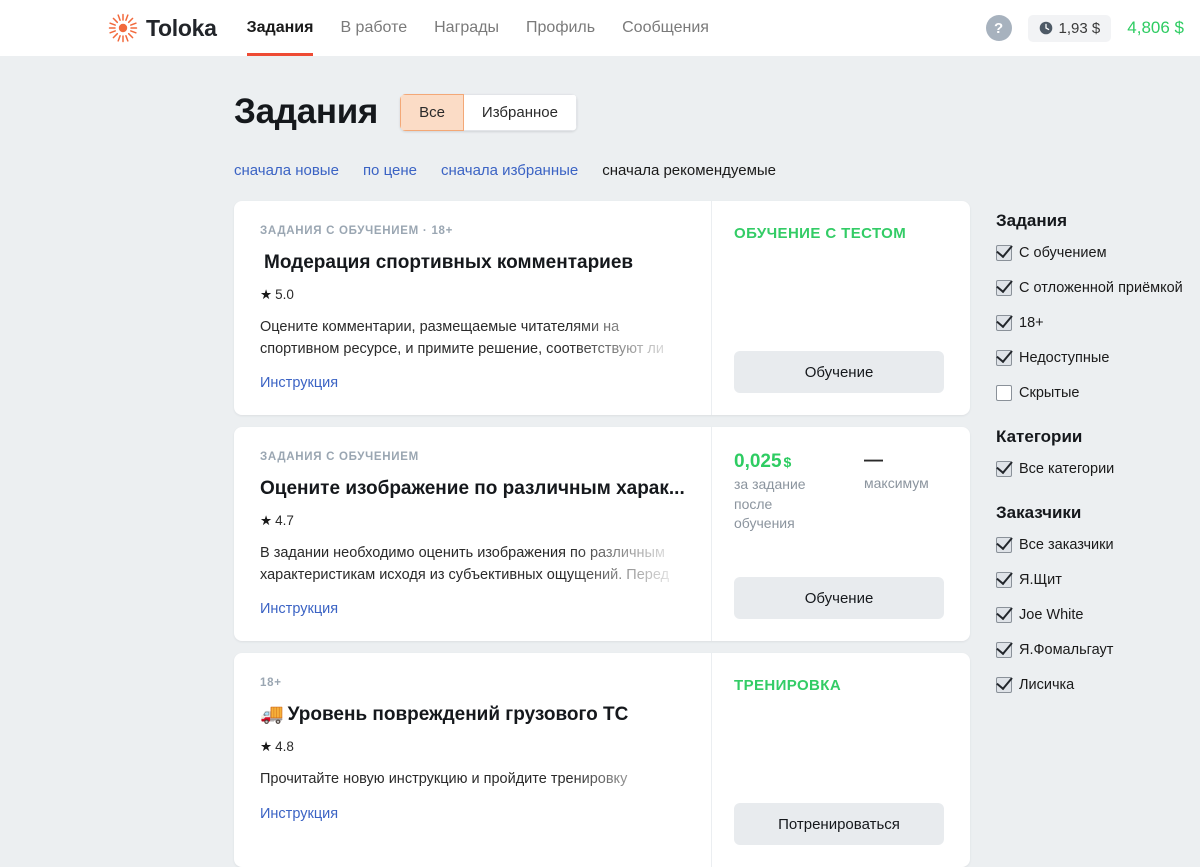  What do you see at coordinates (1098, 323) in the screenshot?
I see `filter-18-plus: 18+` at bounding box center [1098, 323].